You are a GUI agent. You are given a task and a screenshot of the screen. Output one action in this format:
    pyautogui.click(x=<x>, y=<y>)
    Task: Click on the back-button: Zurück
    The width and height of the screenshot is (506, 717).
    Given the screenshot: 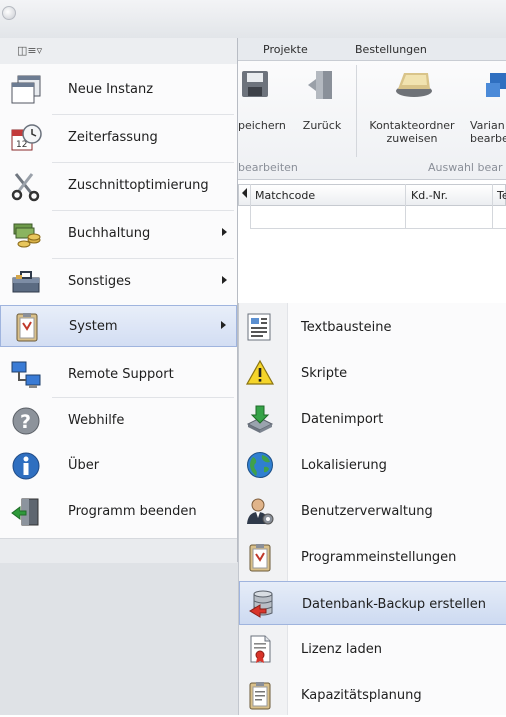 What is the action you would take?
    pyautogui.click(x=322, y=125)
    